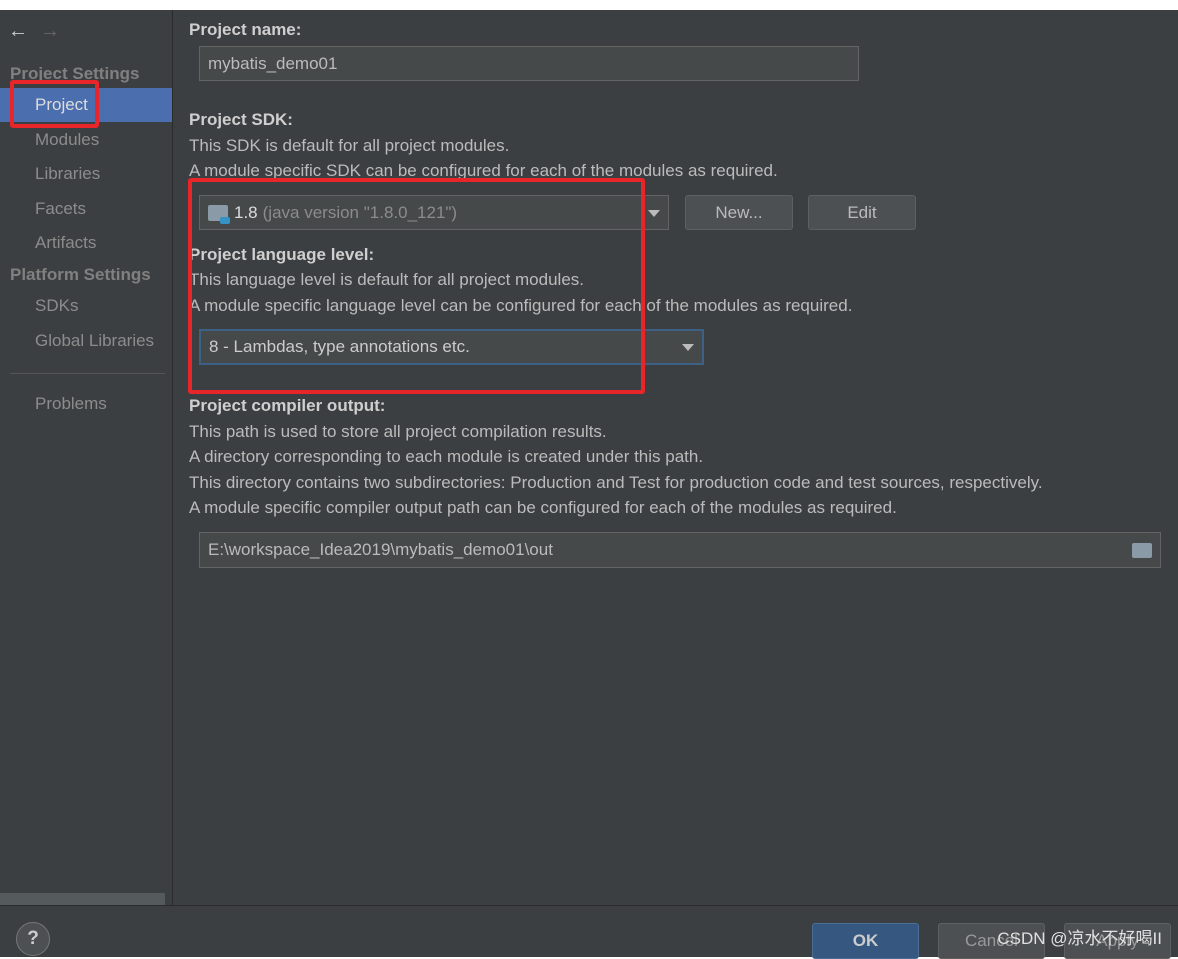 The height and width of the screenshot is (959, 1178). What do you see at coordinates (33, 939) in the screenshot?
I see `help-button: ?` at bounding box center [33, 939].